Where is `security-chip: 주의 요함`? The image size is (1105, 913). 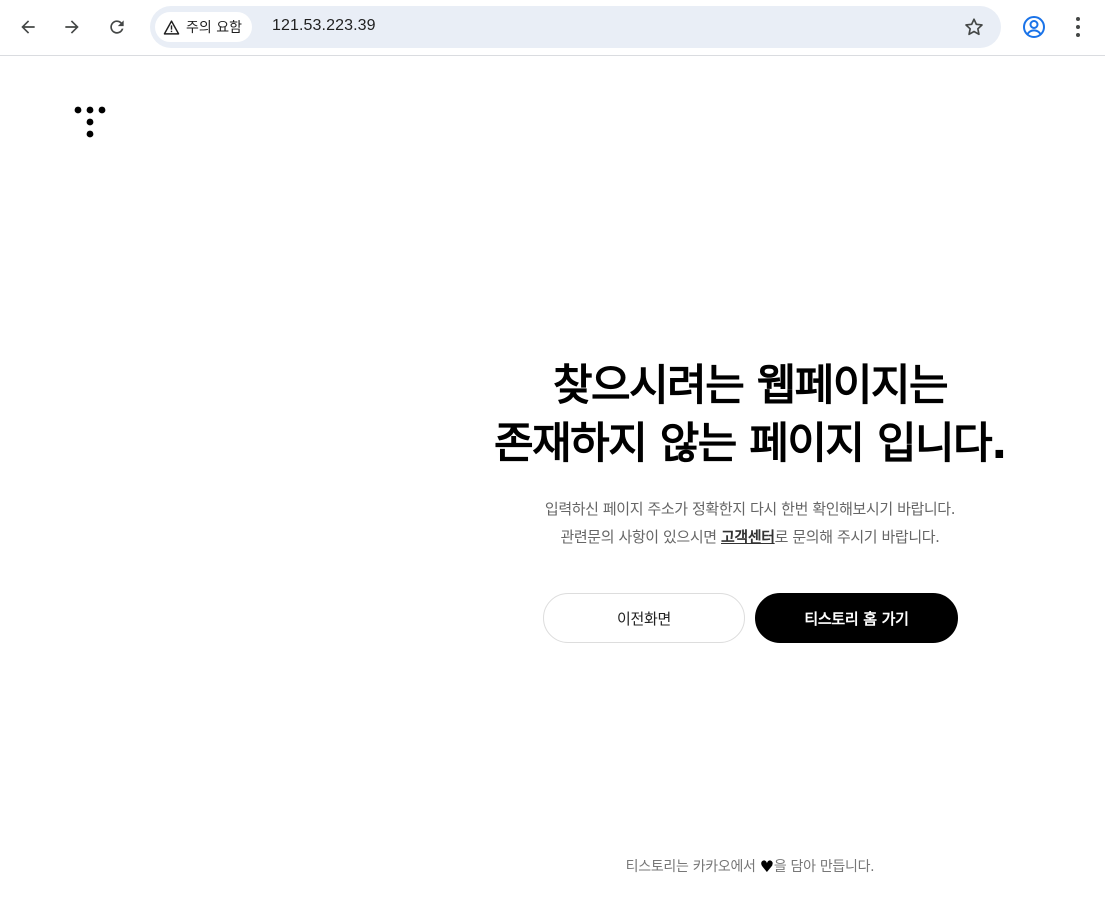
security-chip: 주의 요함 is located at coordinates (203, 27).